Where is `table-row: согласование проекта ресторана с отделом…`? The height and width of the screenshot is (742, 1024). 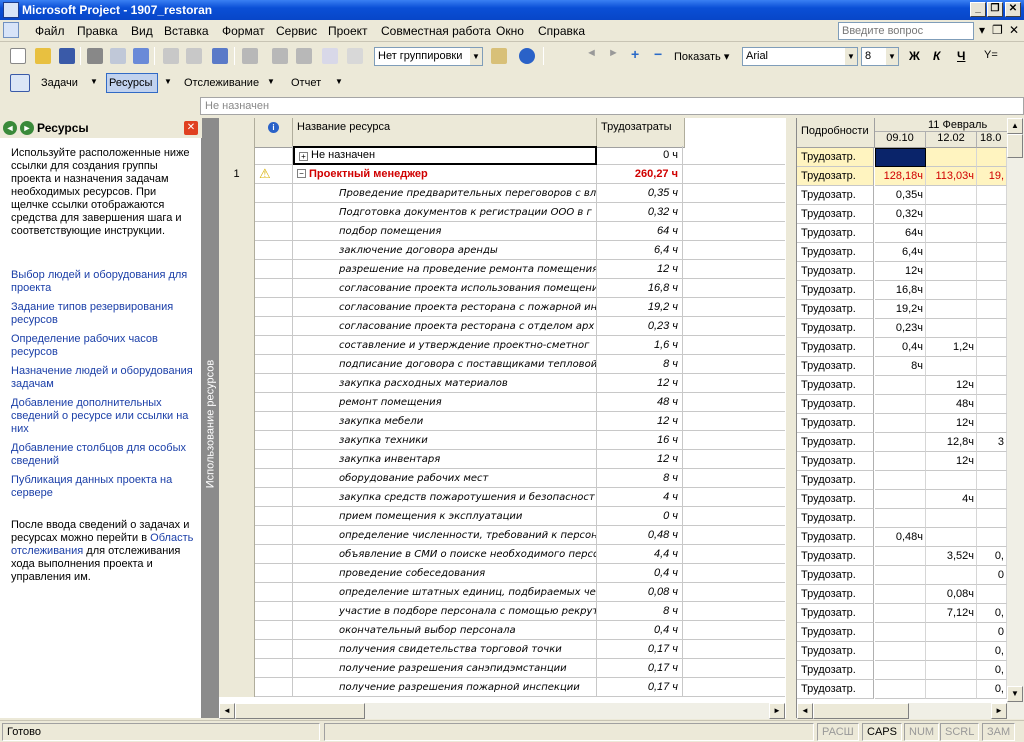 table-row: согласование проекта ресторана с отделом… is located at coordinates (502, 326).